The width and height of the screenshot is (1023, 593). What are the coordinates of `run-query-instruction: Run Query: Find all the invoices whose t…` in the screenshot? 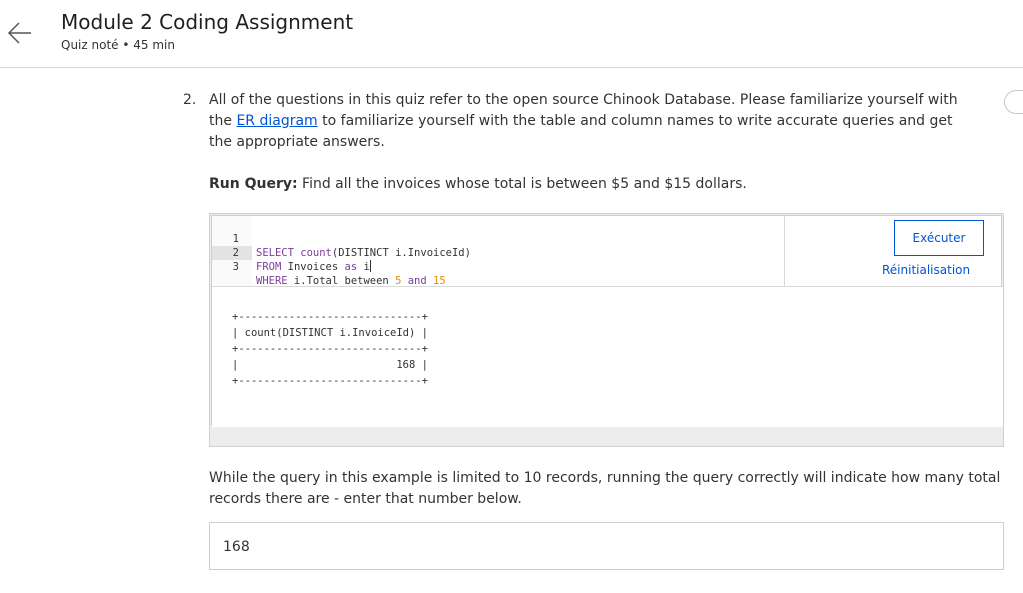 It's located at (478, 184).